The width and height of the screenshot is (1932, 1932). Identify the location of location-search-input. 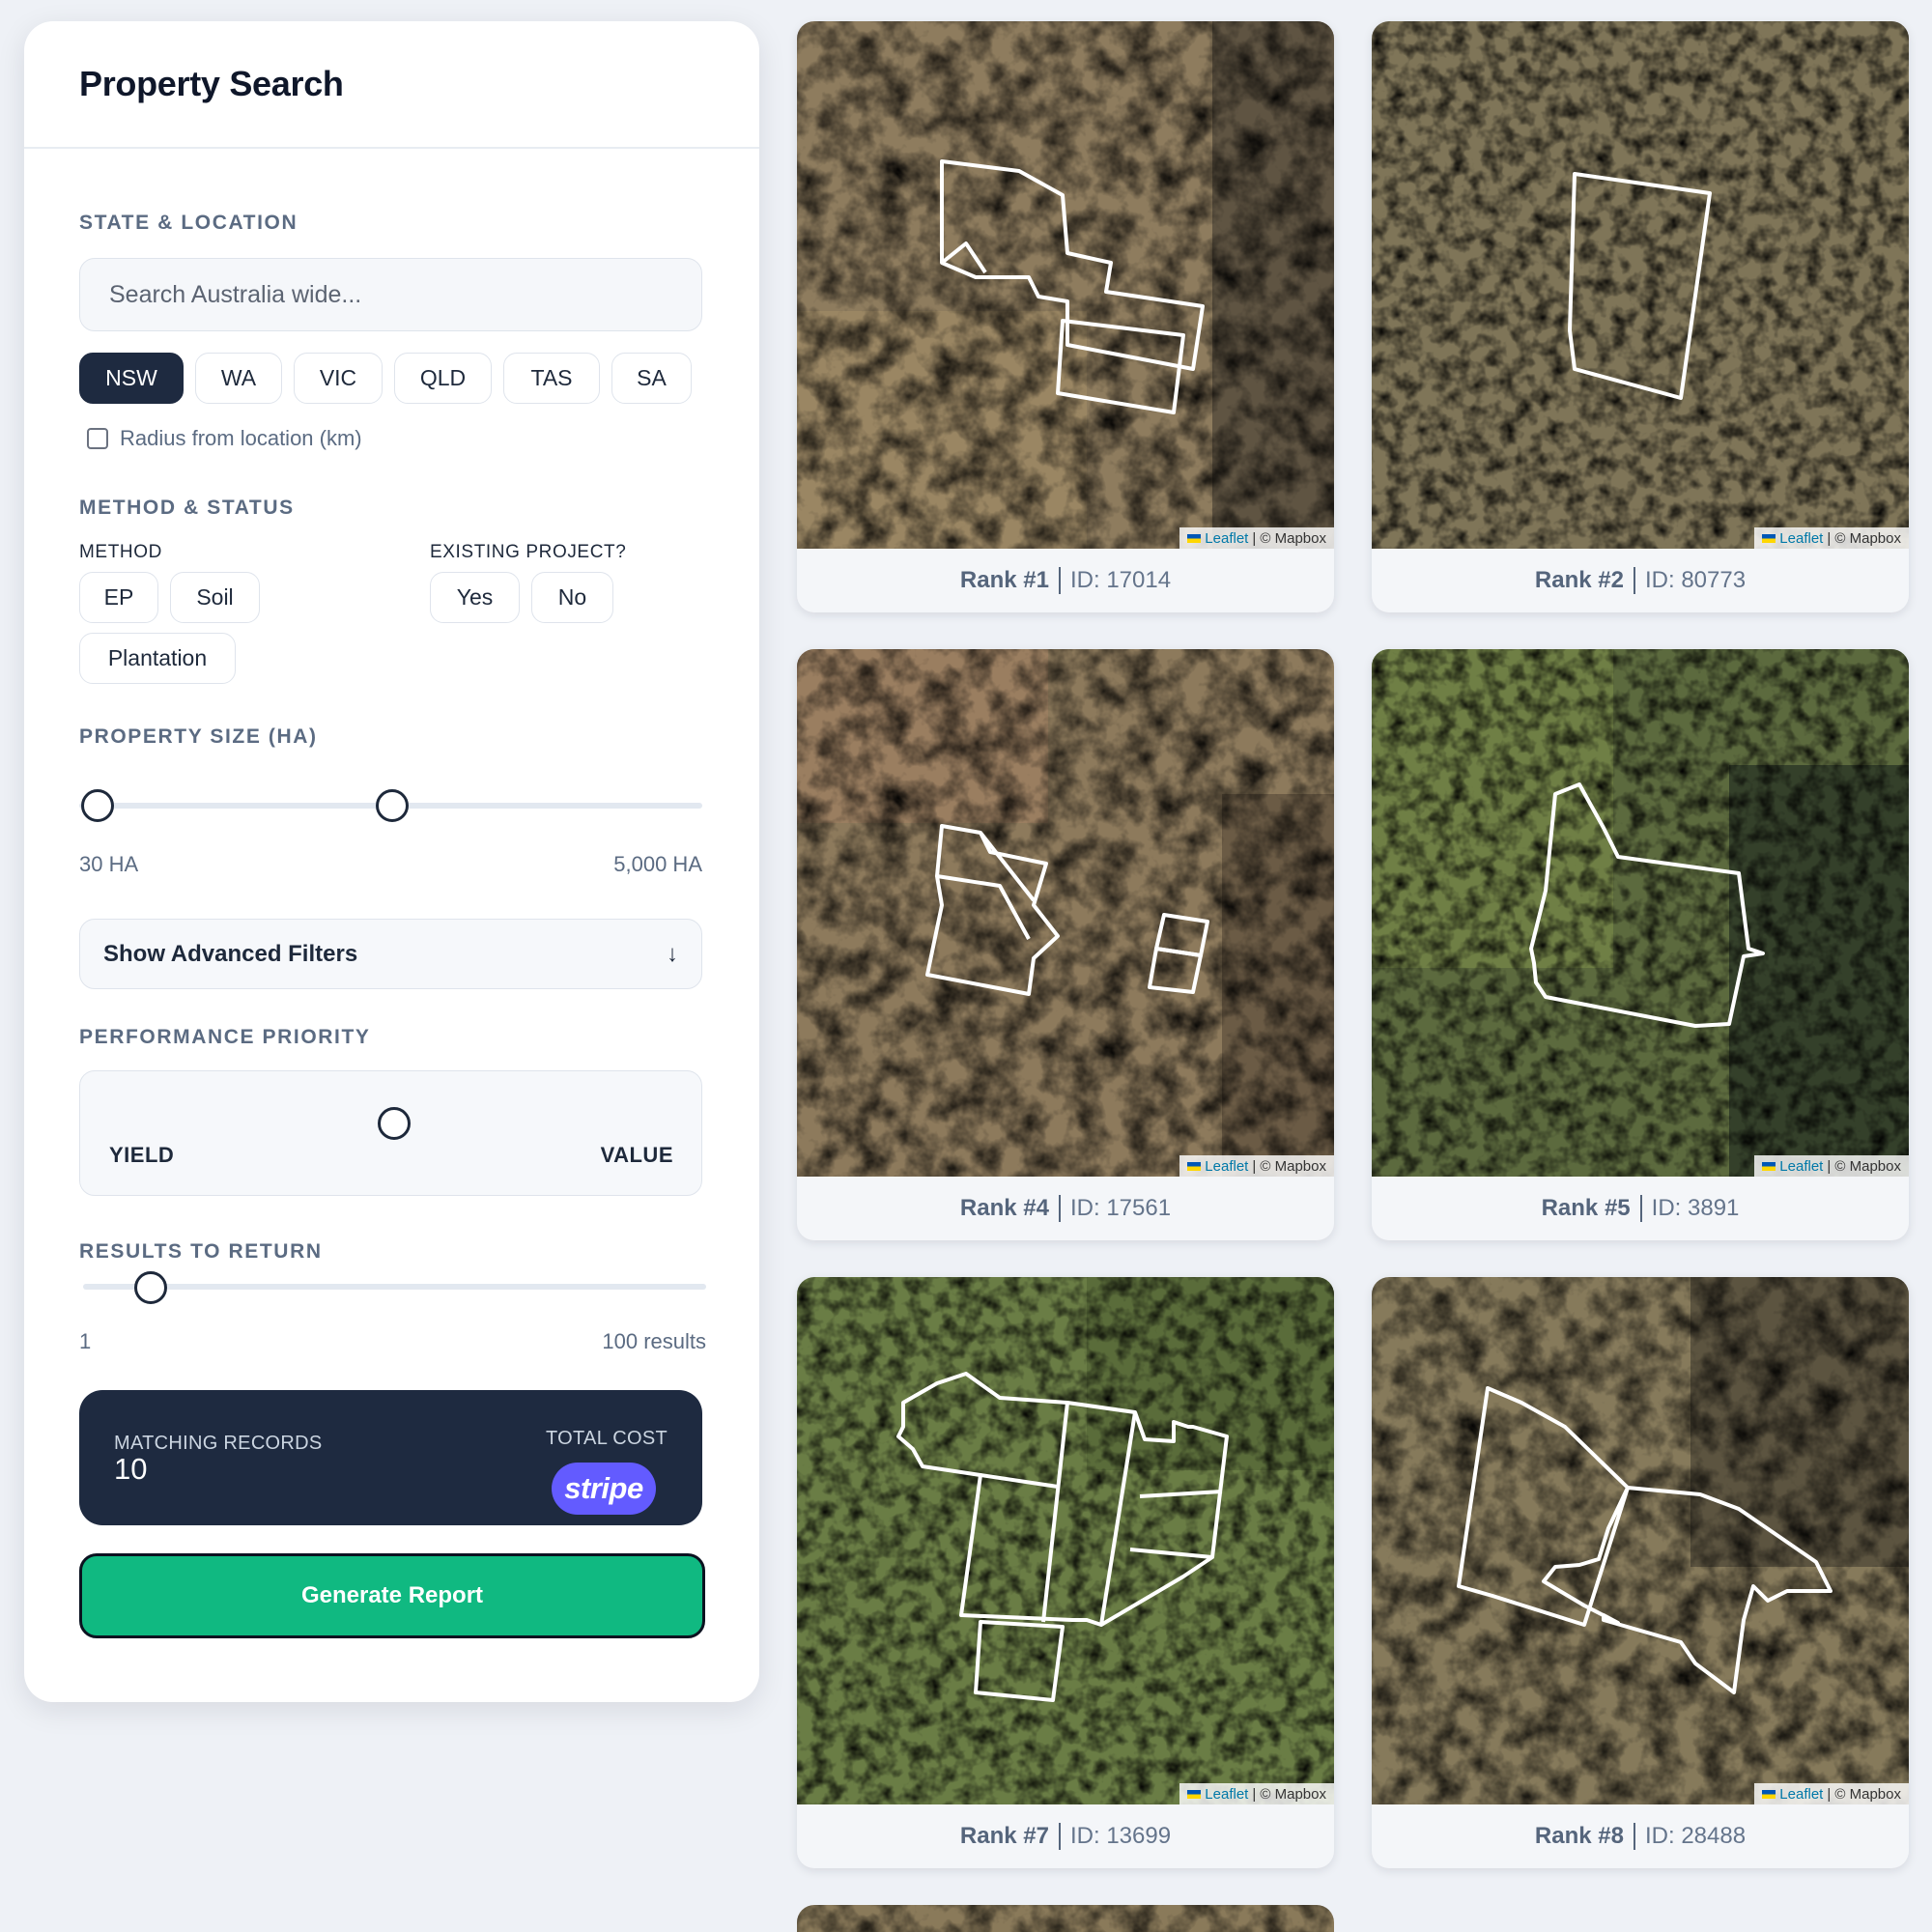
(390, 294).